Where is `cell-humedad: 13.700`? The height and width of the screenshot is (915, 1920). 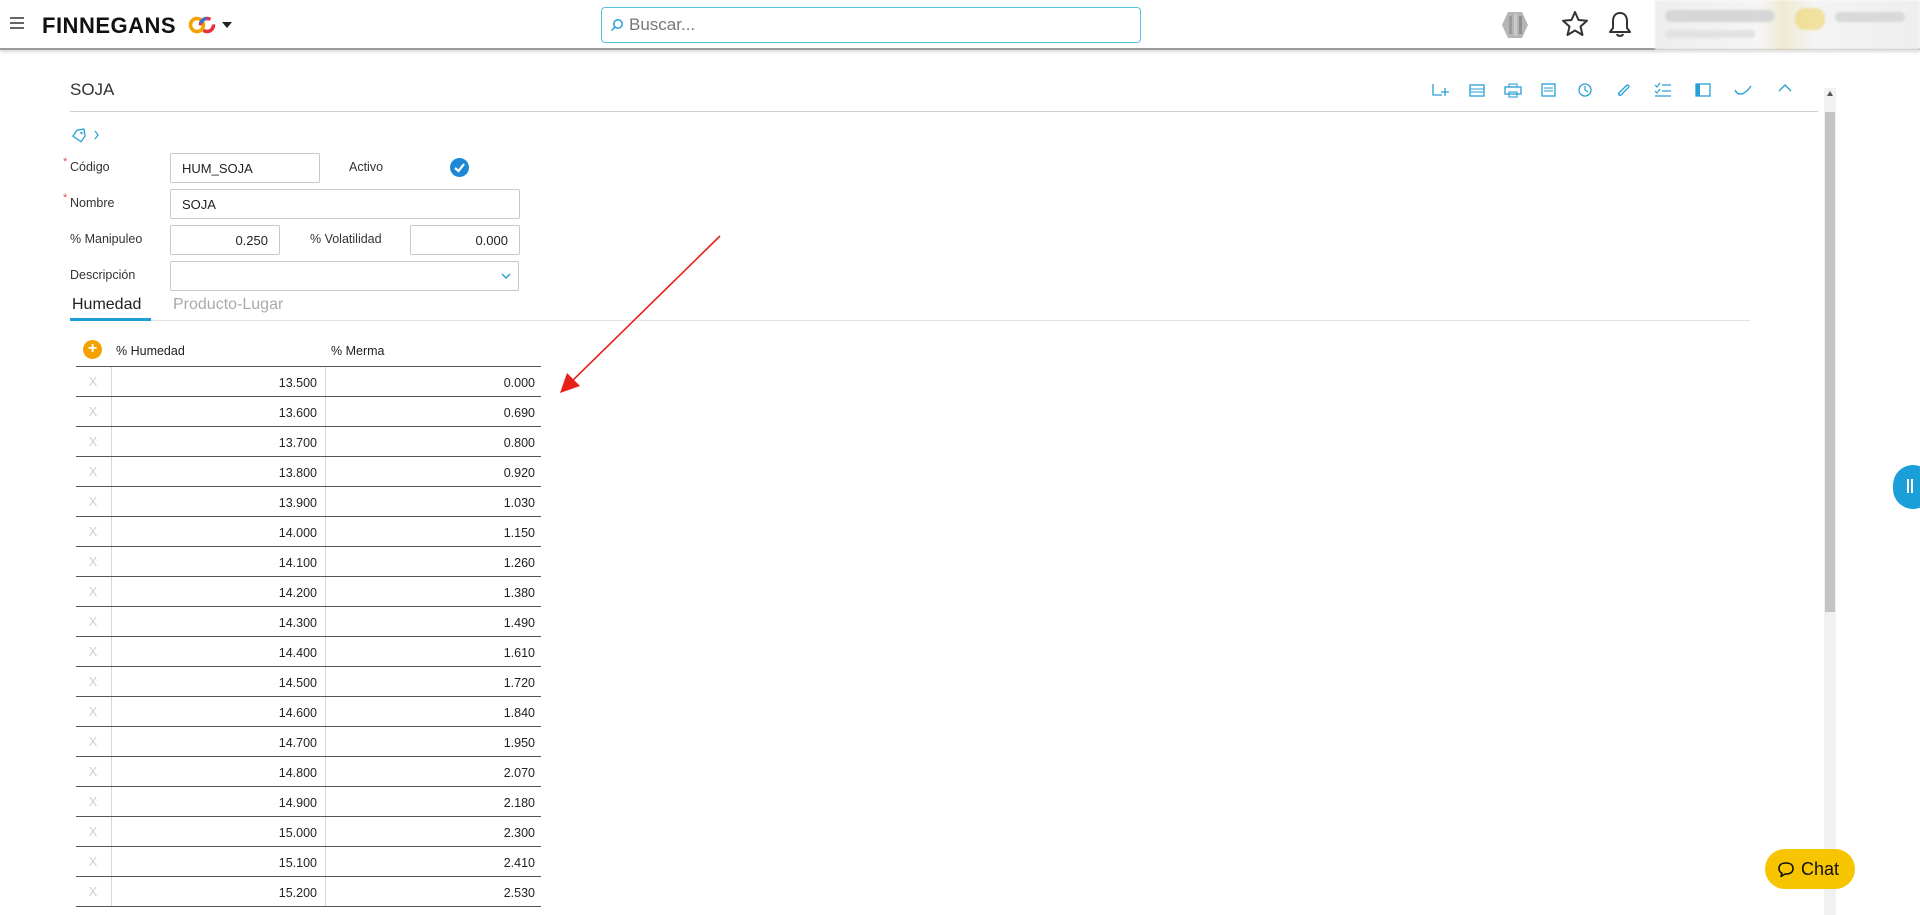 cell-humedad: 13.700 is located at coordinates (218, 441).